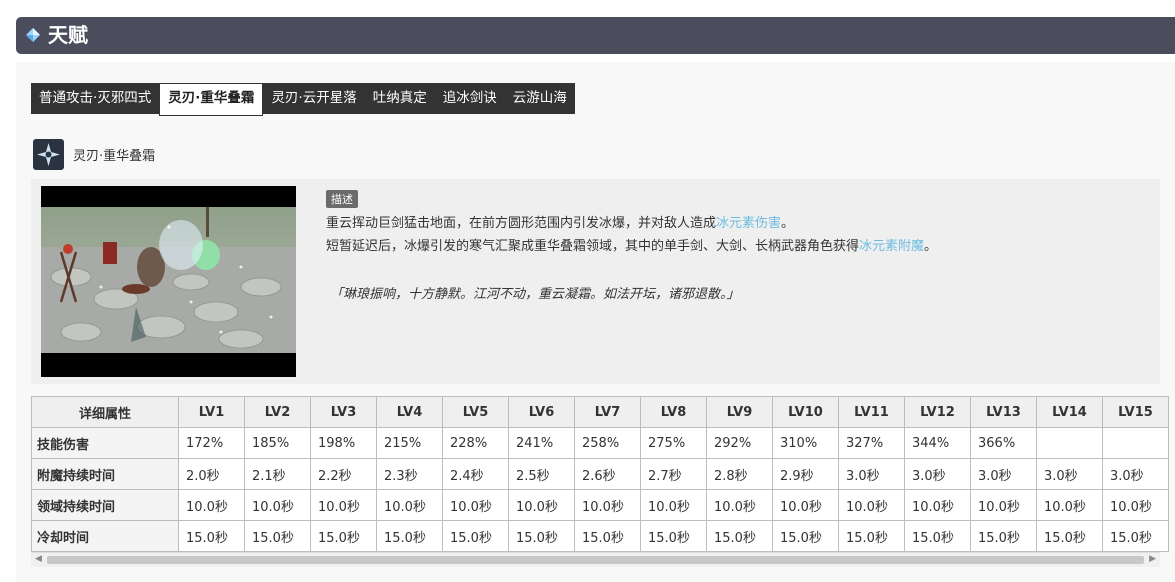 The image size is (1175, 582). What do you see at coordinates (400, 98) in the screenshot?
I see `tab-3: 吐纳真定` at bounding box center [400, 98].